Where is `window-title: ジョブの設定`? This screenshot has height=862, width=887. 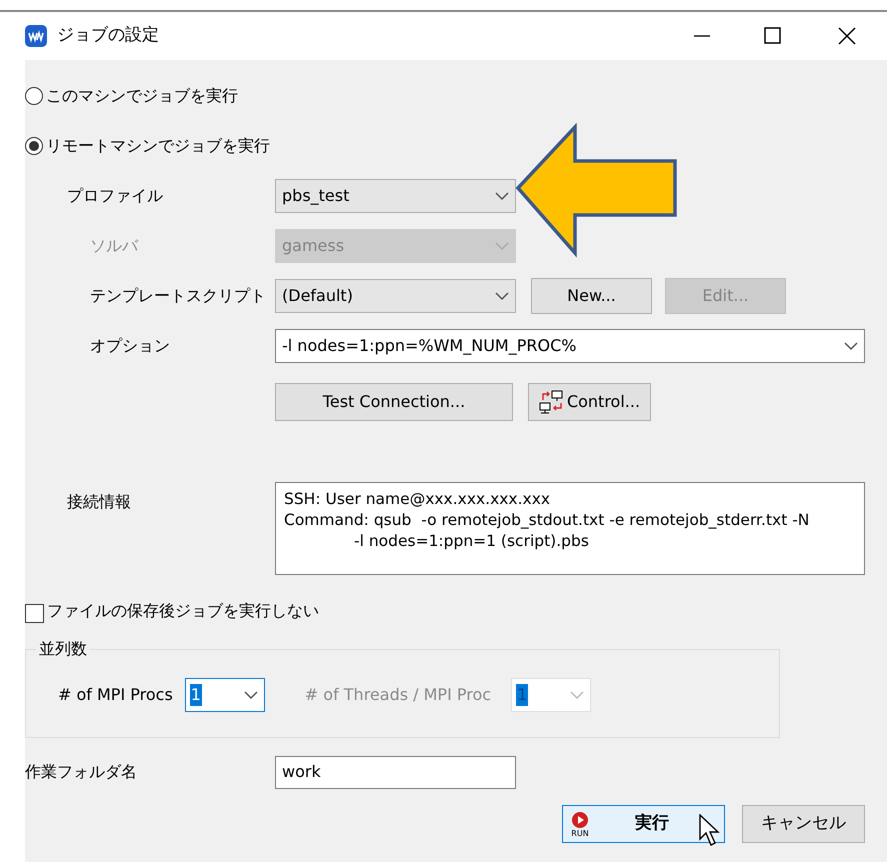
window-title: ジョブの設定 is located at coordinates (108, 36).